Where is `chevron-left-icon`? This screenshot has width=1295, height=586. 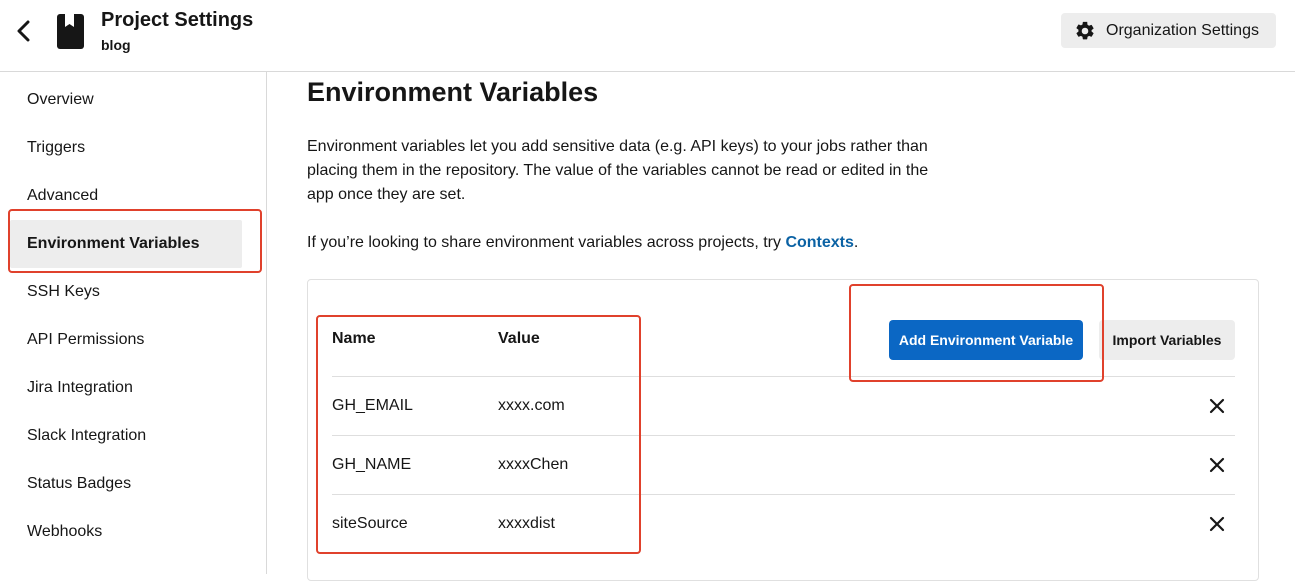 chevron-left-icon is located at coordinates (24, 31).